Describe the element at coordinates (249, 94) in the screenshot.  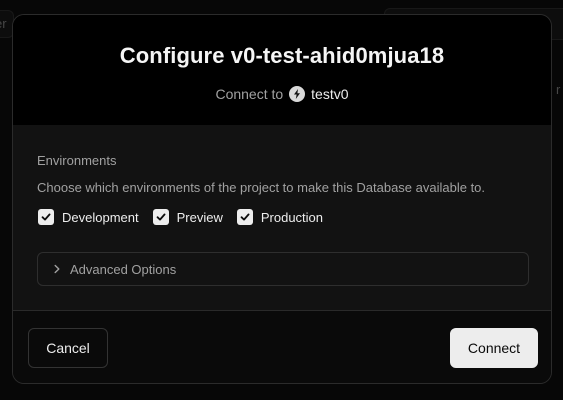
I see `subtitle-prefix: Connect to` at that location.